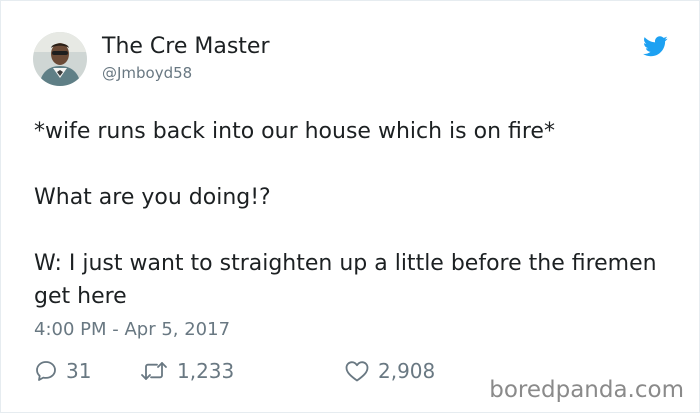  I want to click on author-display-name: The Cre Master, so click(186, 47).